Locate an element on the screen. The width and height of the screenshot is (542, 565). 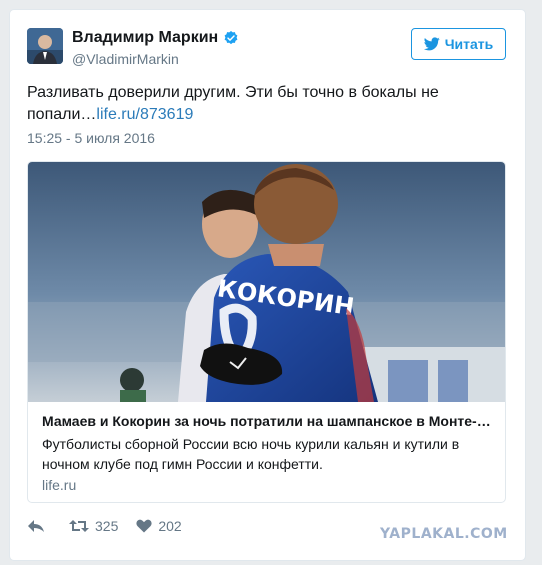
tweet-actions: 325 202 is located at coordinates (104, 526).